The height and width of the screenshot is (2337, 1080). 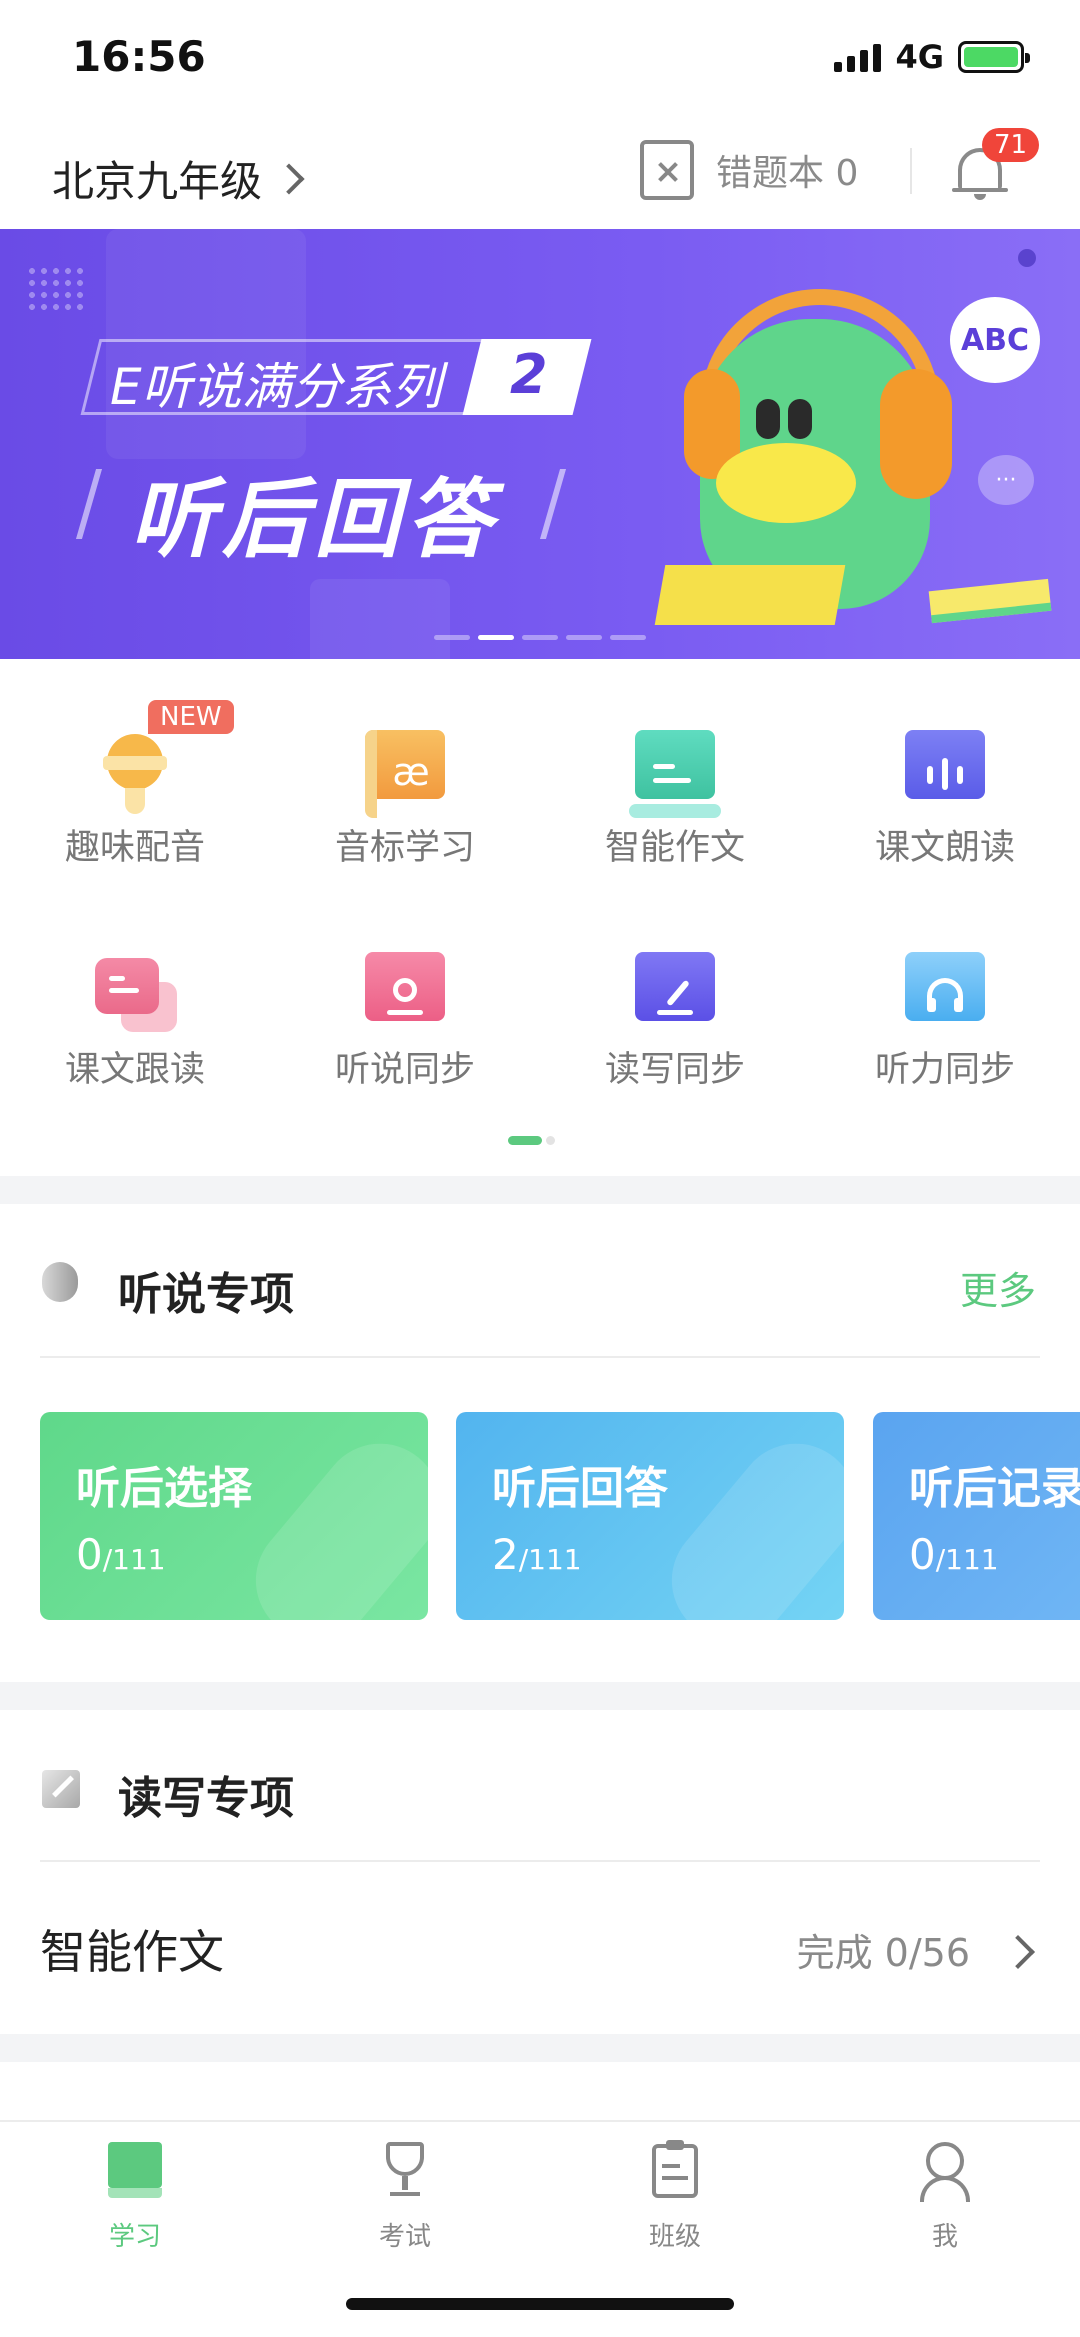 I want to click on home-indicator, so click(x=540, y=2304).